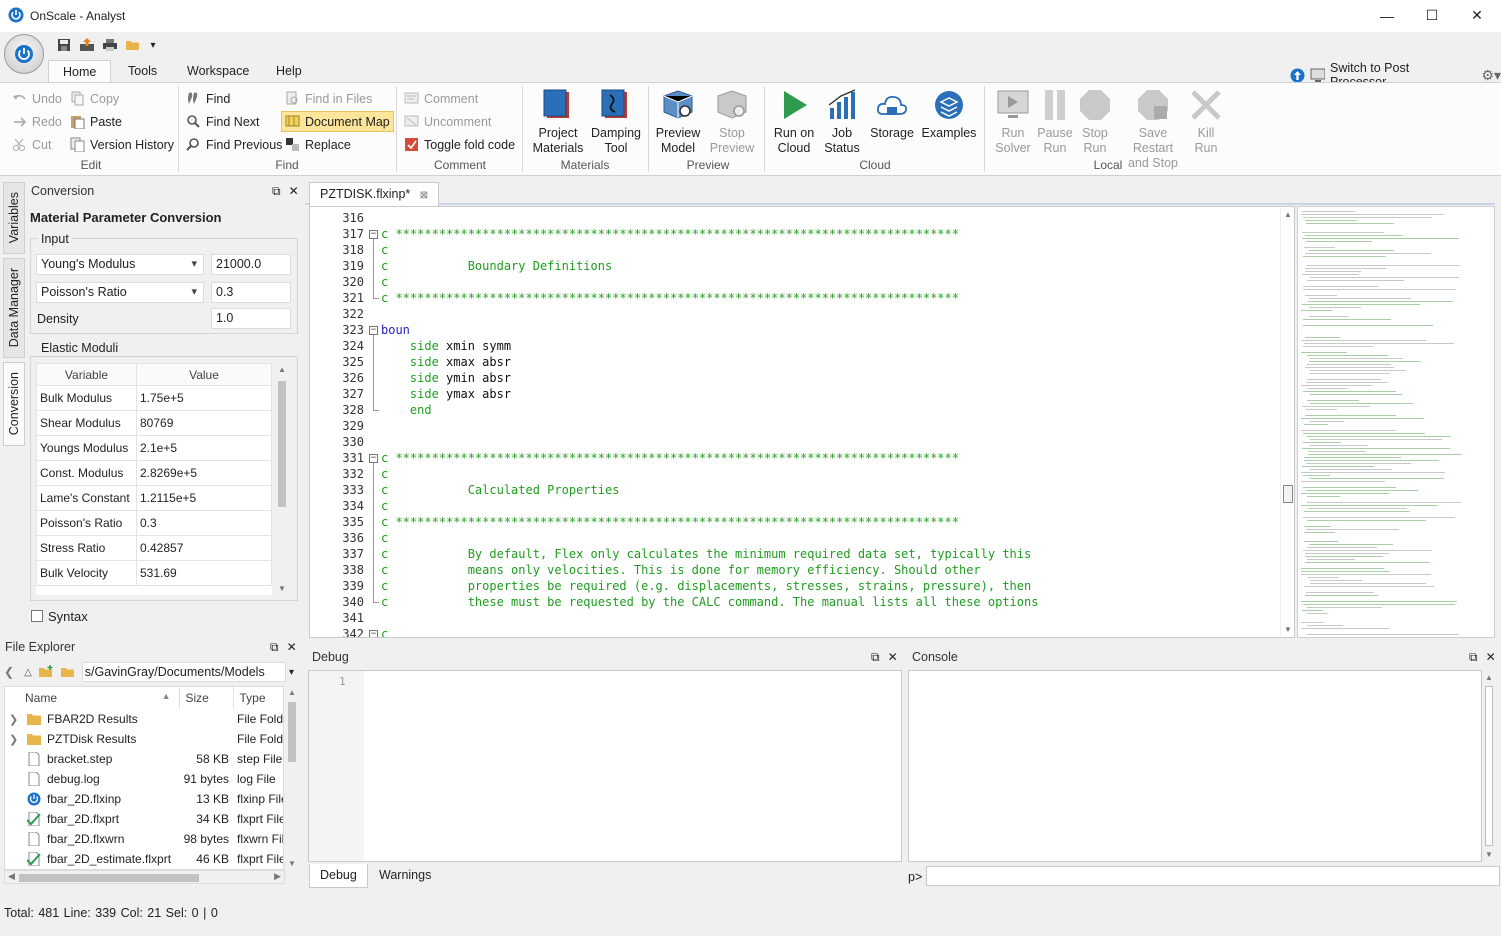  I want to click on new-folder-icon, so click(46, 672).